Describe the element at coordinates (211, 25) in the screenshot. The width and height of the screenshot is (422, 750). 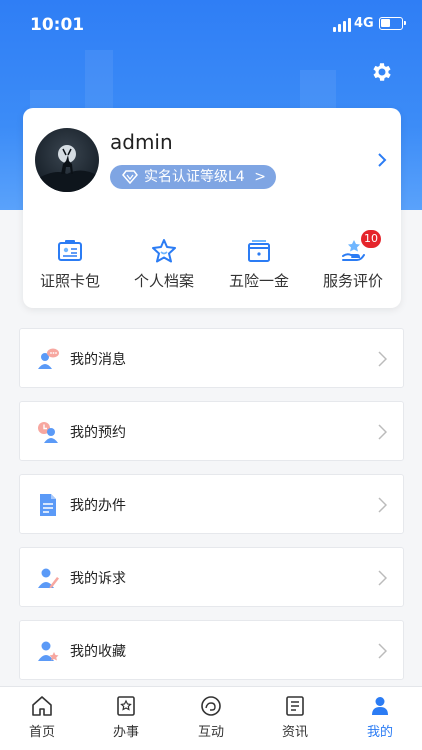
I see `status-bar: 10:01 4G` at that location.